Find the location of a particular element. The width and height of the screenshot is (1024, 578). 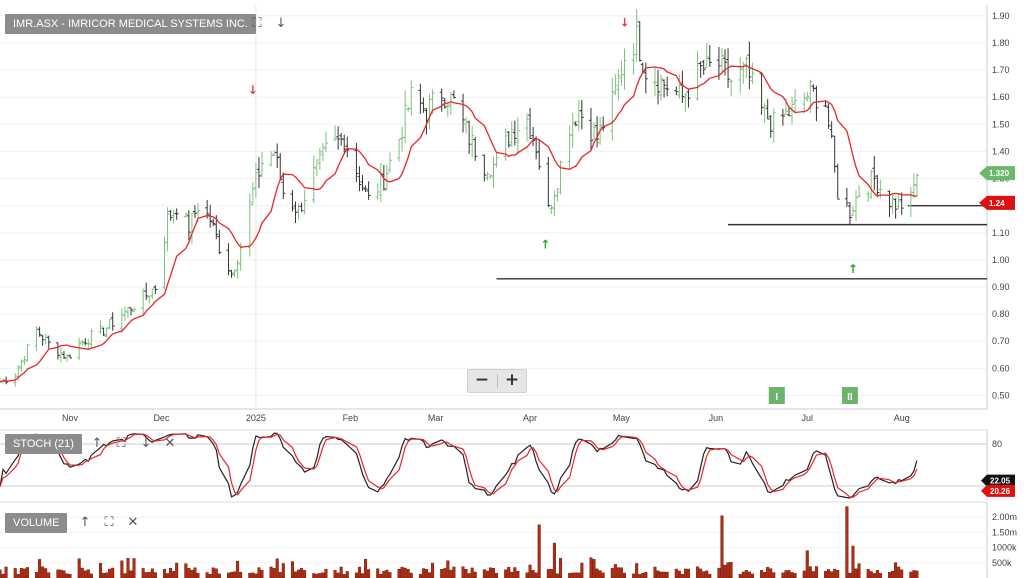

volume-tick-label: 1.50m is located at coordinates (1004, 532).